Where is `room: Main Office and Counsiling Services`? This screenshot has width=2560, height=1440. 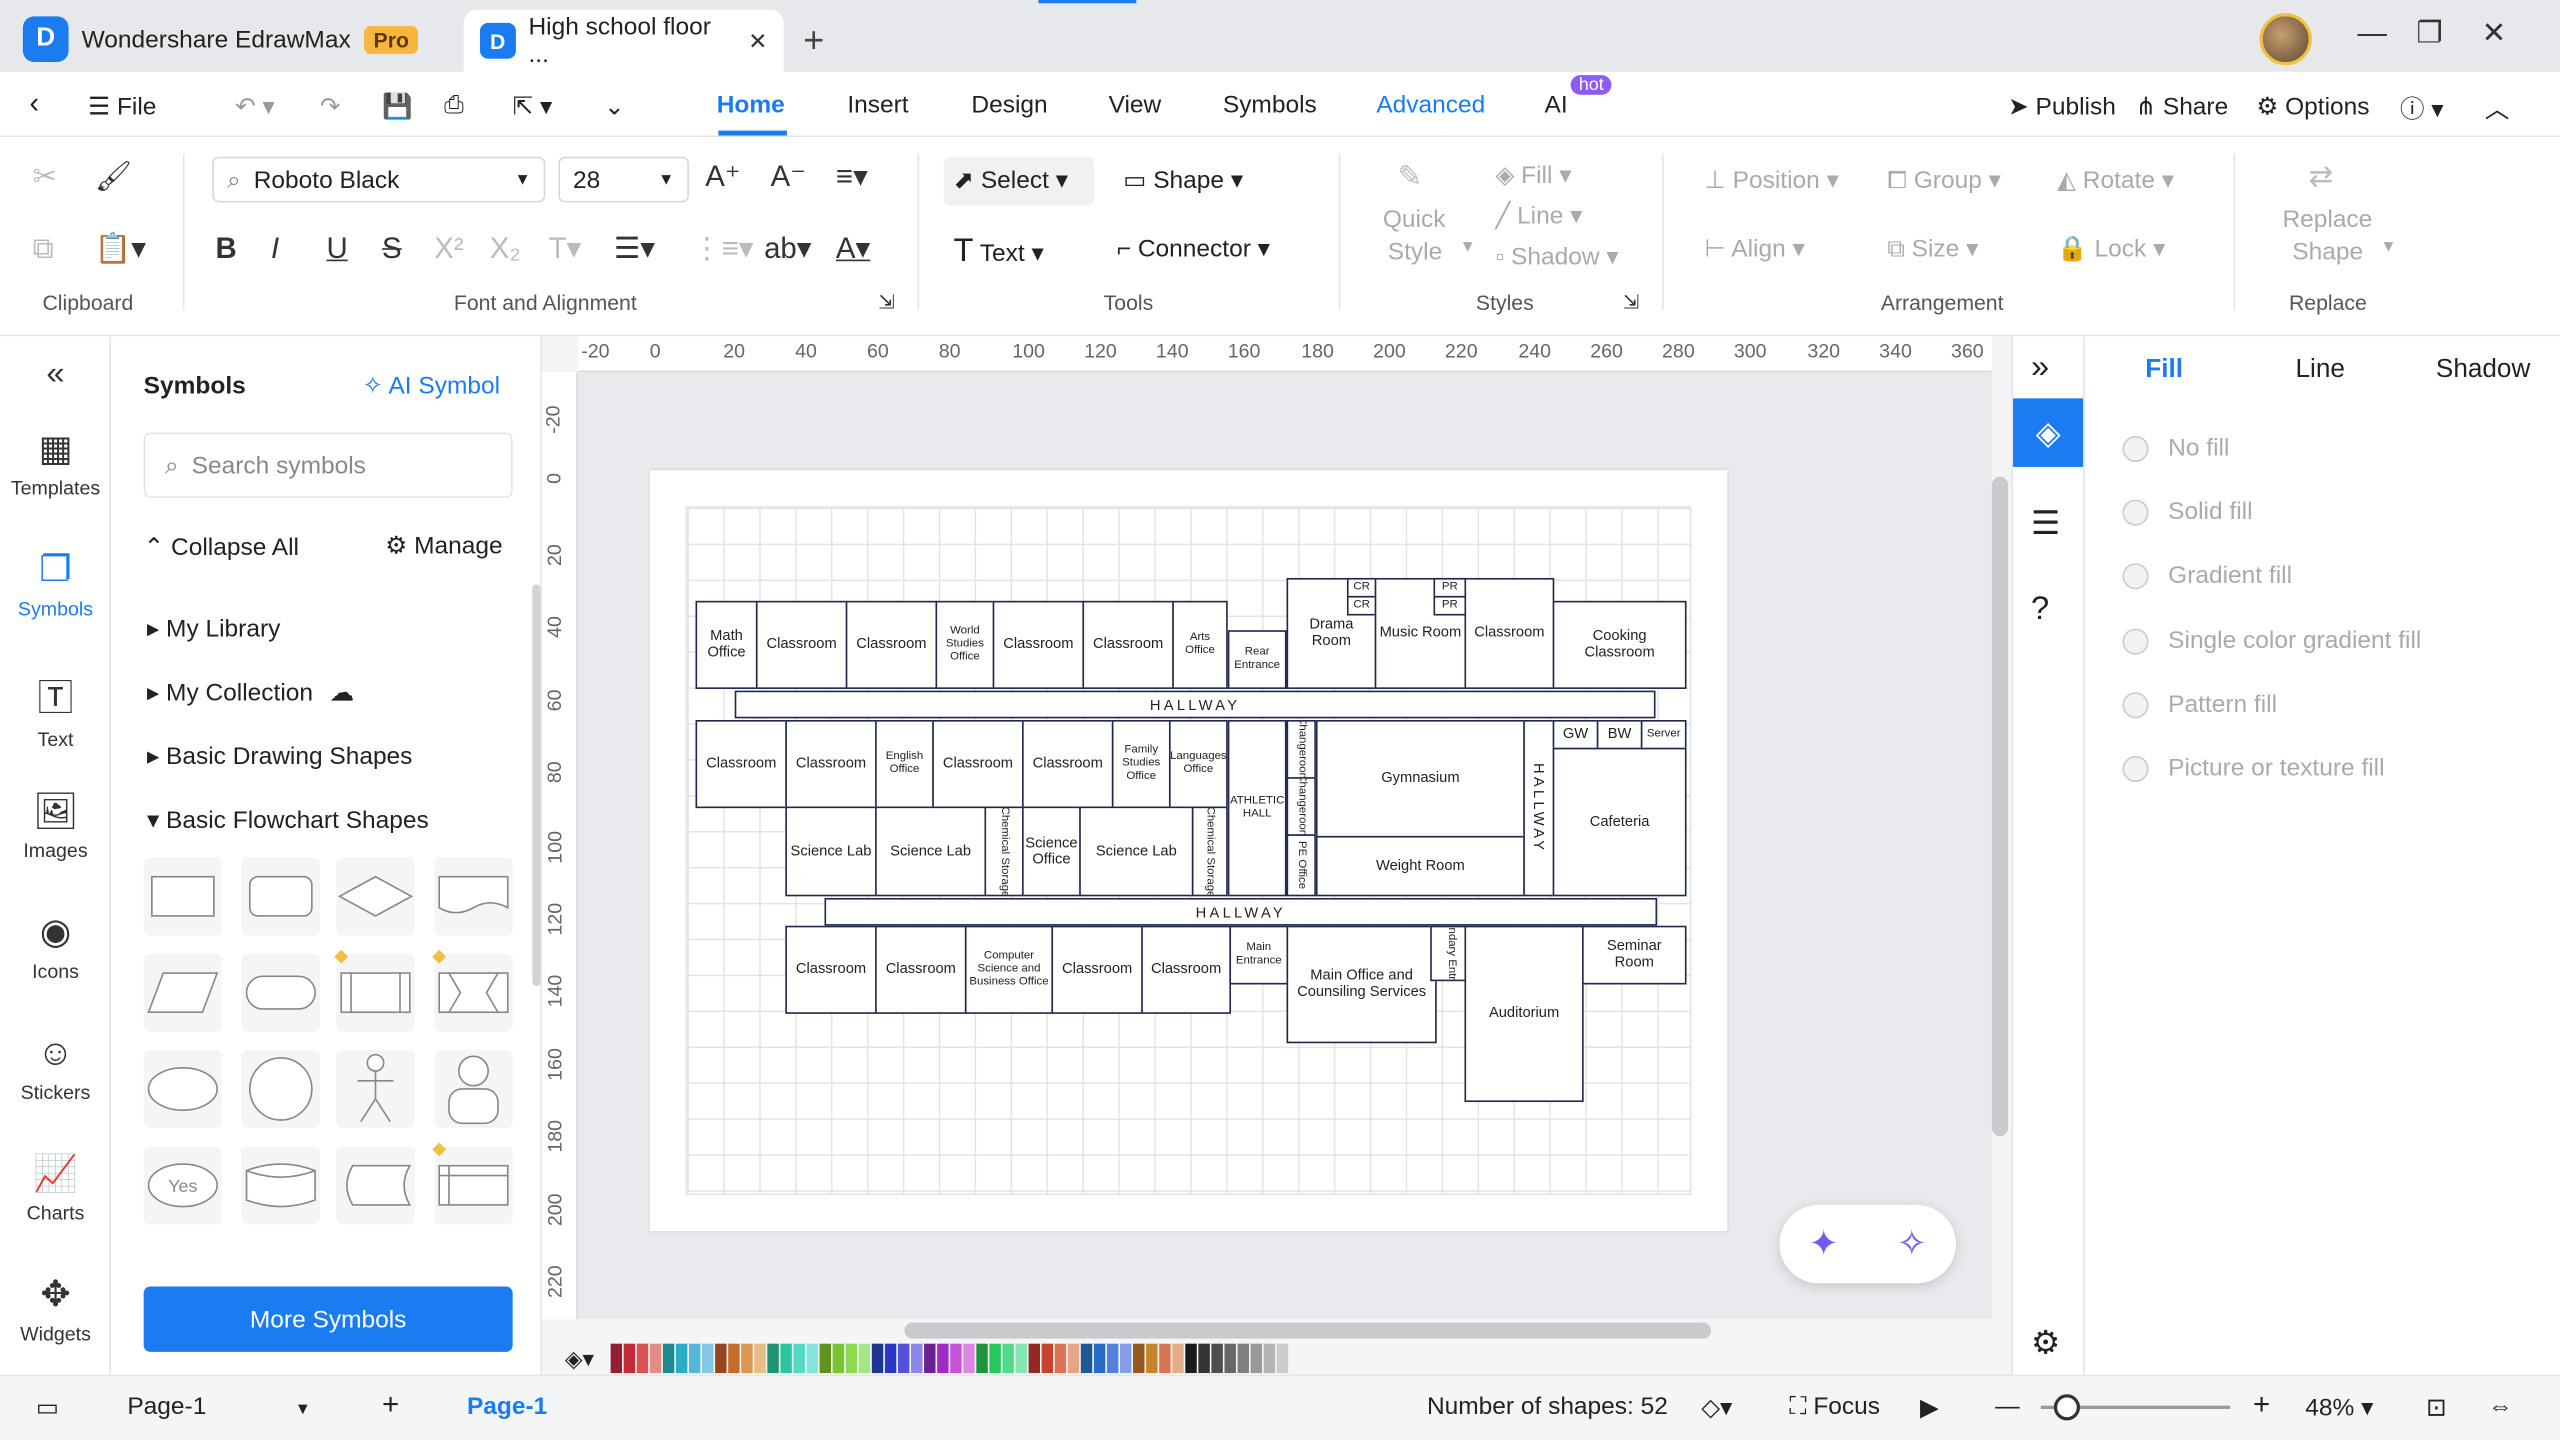 room: Main Office and Counsiling Services is located at coordinates (1361, 984).